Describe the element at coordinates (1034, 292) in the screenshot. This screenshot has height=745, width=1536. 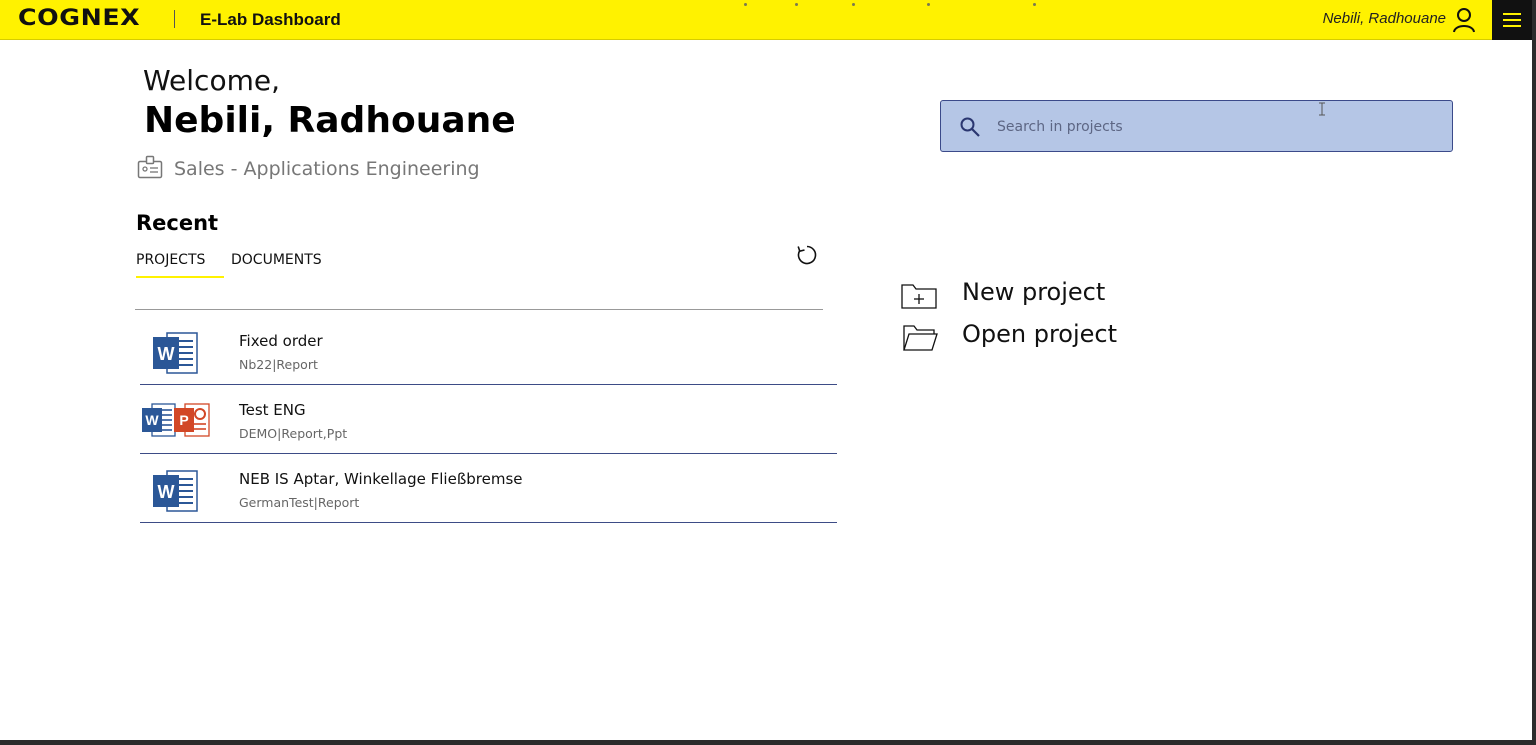
I see `new-project-label: New project` at that location.